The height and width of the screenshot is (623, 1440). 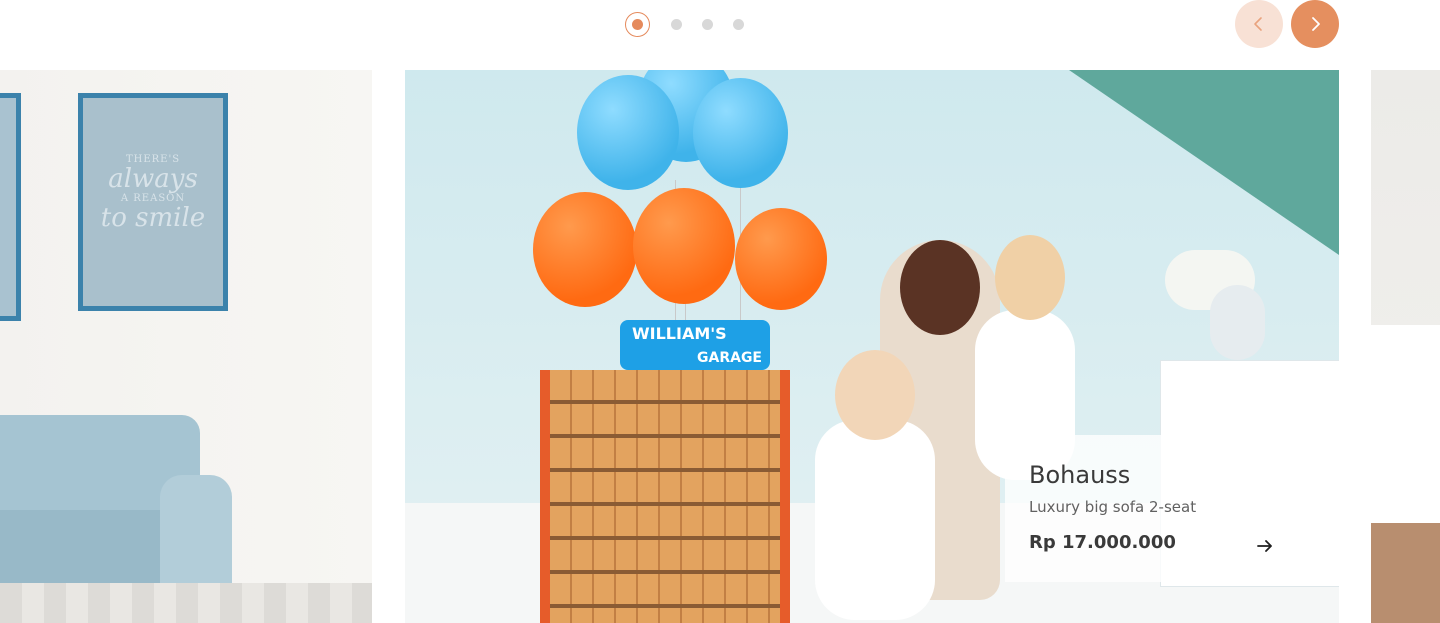 What do you see at coordinates (1265, 546) in the screenshot?
I see `arrow-right-icon` at bounding box center [1265, 546].